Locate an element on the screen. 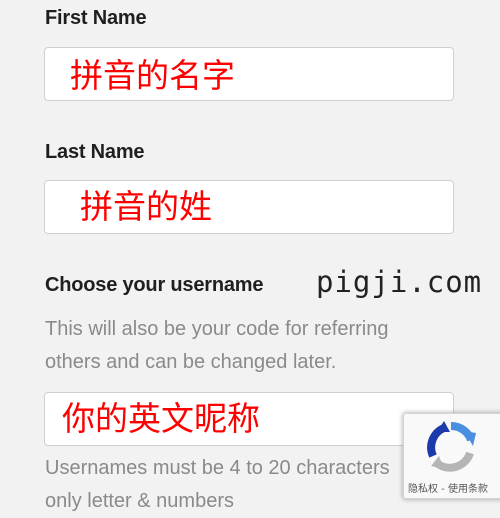 The width and height of the screenshot is (500, 518). watermark-text: pigji.com is located at coordinates (399, 282).